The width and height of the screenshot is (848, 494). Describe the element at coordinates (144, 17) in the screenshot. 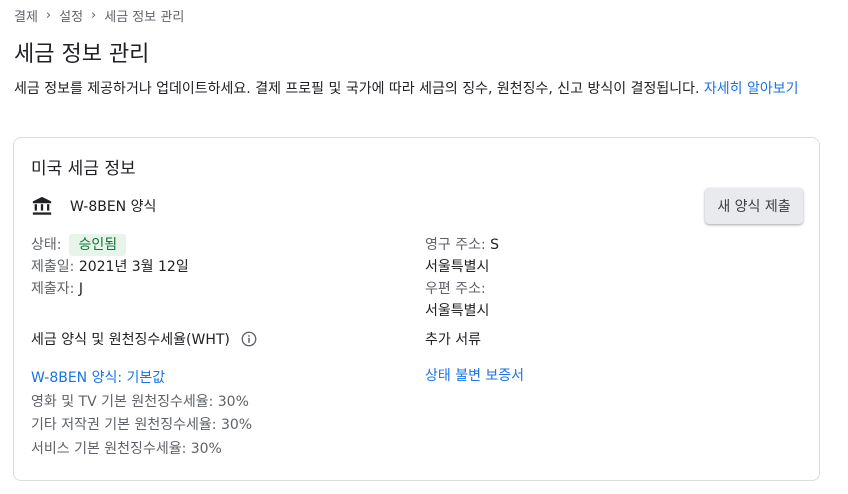

I see `breadcrumb-current: 세금 정보 관리` at that location.